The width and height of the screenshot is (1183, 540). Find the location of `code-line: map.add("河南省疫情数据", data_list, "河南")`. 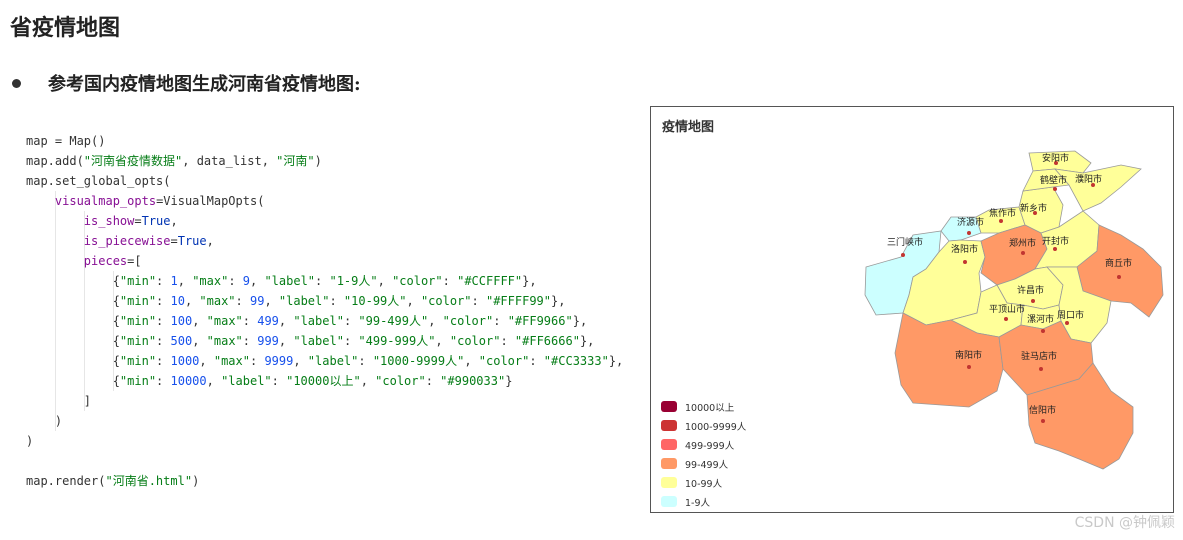

code-line: map.add("河南省疫情数据", data_list, "河南") is located at coordinates (174, 161).